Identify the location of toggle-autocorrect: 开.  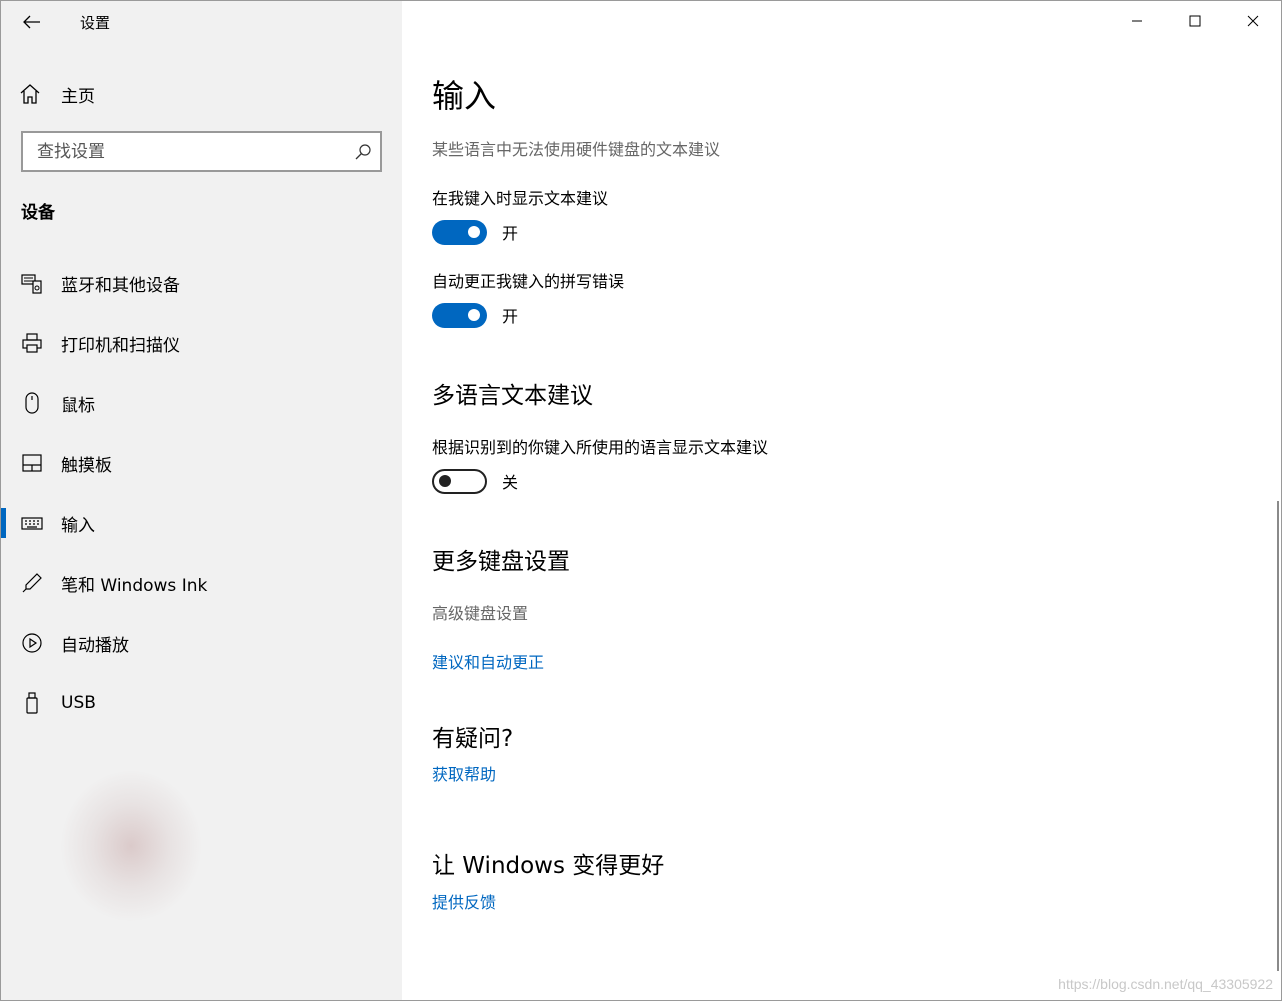
(475, 315).